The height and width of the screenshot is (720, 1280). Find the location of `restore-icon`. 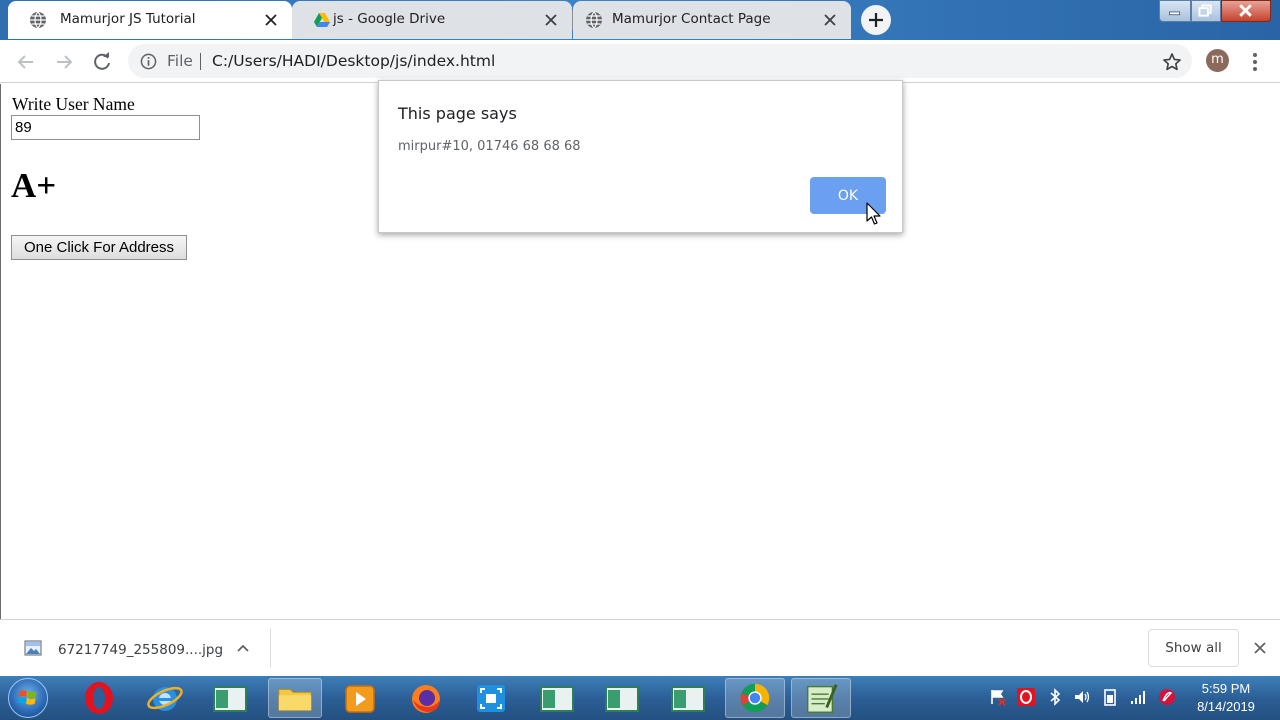

restore-icon is located at coordinates (1205, 10).